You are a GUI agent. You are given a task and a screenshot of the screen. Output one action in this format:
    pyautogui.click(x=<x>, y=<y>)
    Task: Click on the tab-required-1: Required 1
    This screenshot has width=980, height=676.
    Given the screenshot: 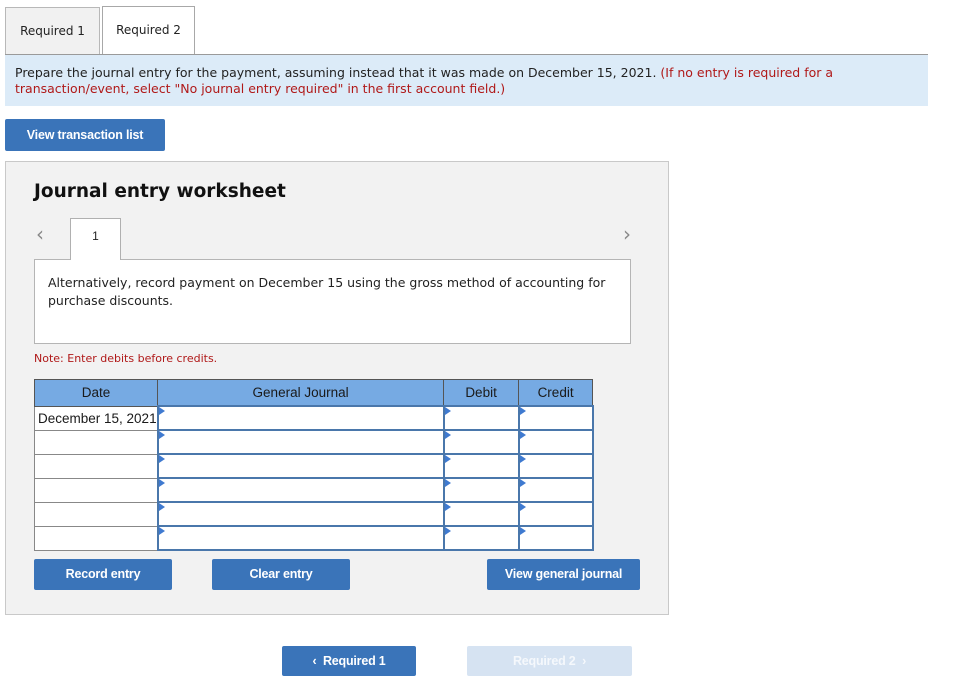 What is the action you would take?
    pyautogui.click(x=52, y=30)
    